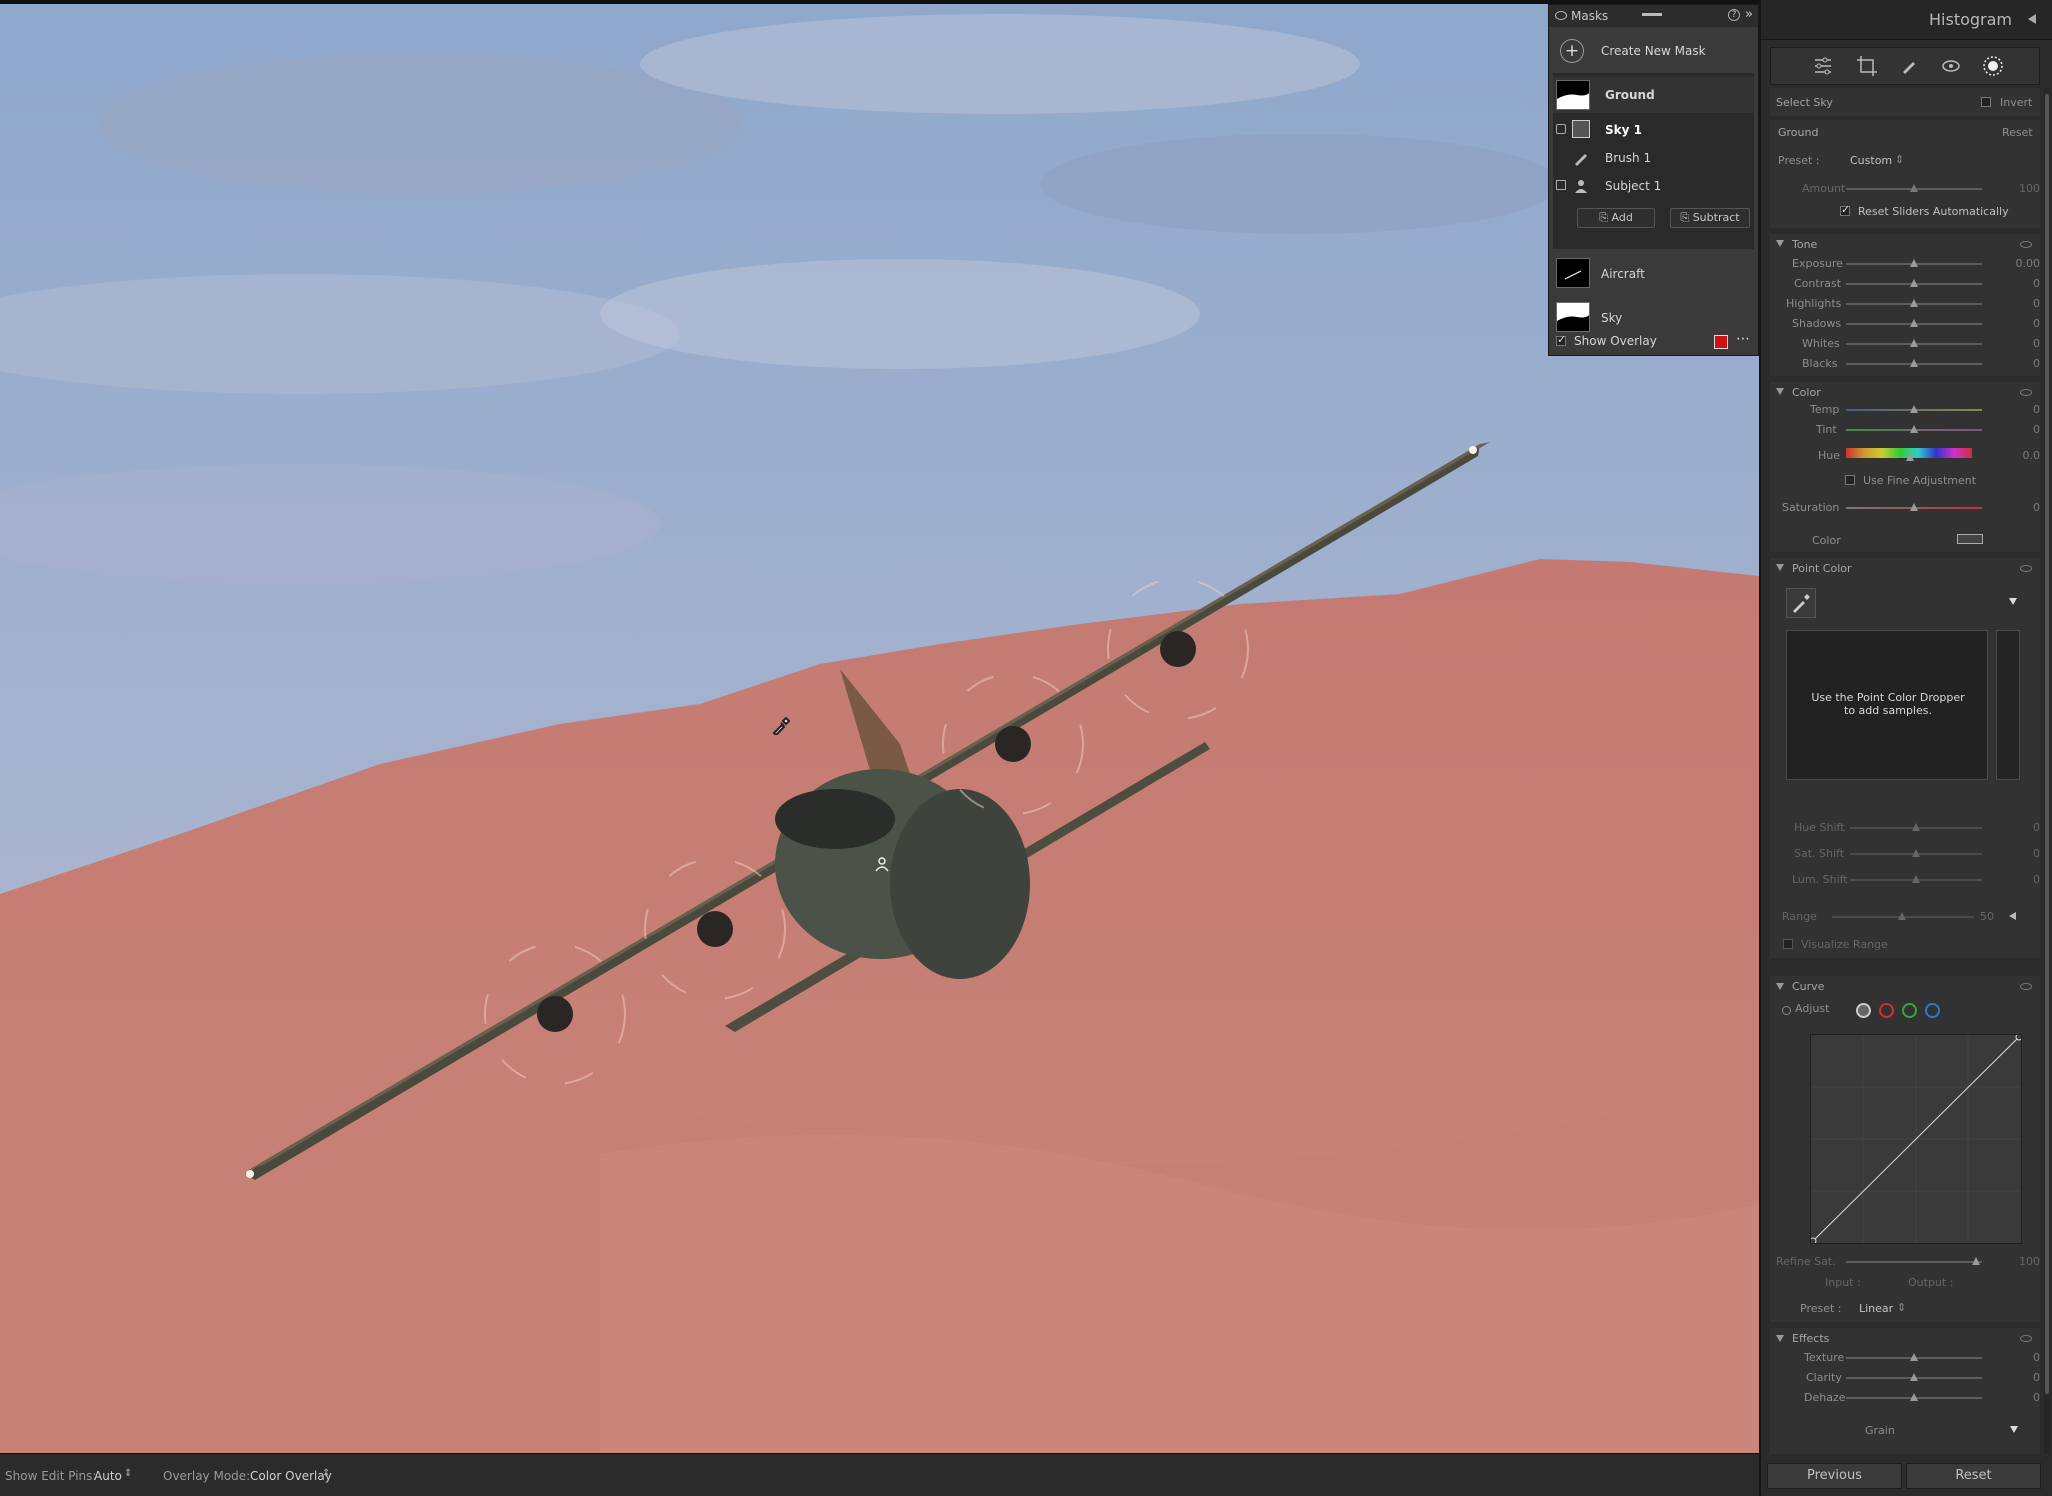 This screenshot has height=1496, width=2052. I want to click on red-eye-icon, so click(1951, 66).